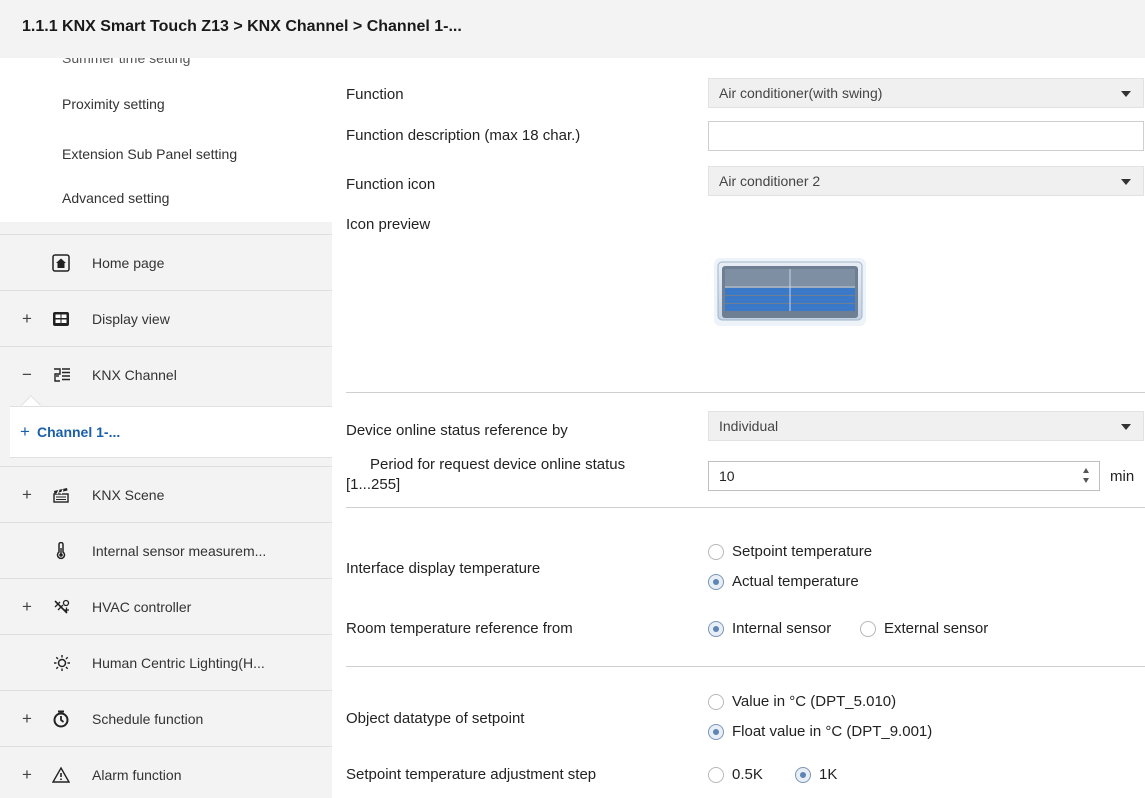  What do you see at coordinates (1086, 480) in the screenshot?
I see `spin-down-icon` at bounding box center [1086, 480].